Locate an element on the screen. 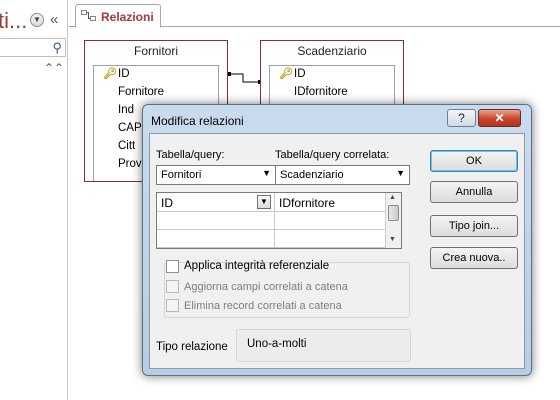 Image resolution: width=560 pixels, height=400 pixels. nav-search-input: ⚲ is located at coordinates (33, 47).